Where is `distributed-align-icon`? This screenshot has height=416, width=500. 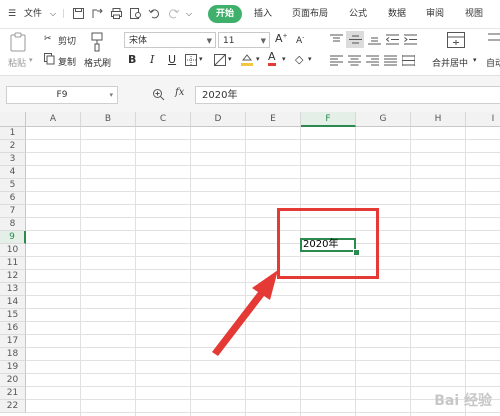
distributed-align-icon is located at coordinates (408, 60).